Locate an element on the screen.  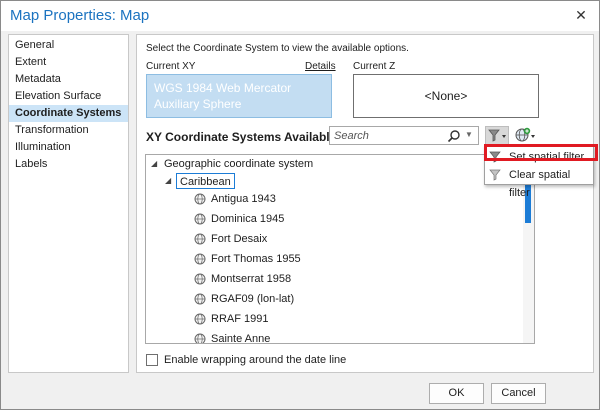
menu-item-clear-spatial-filter: Clear spatial filter is located at coordinates (539, 182).